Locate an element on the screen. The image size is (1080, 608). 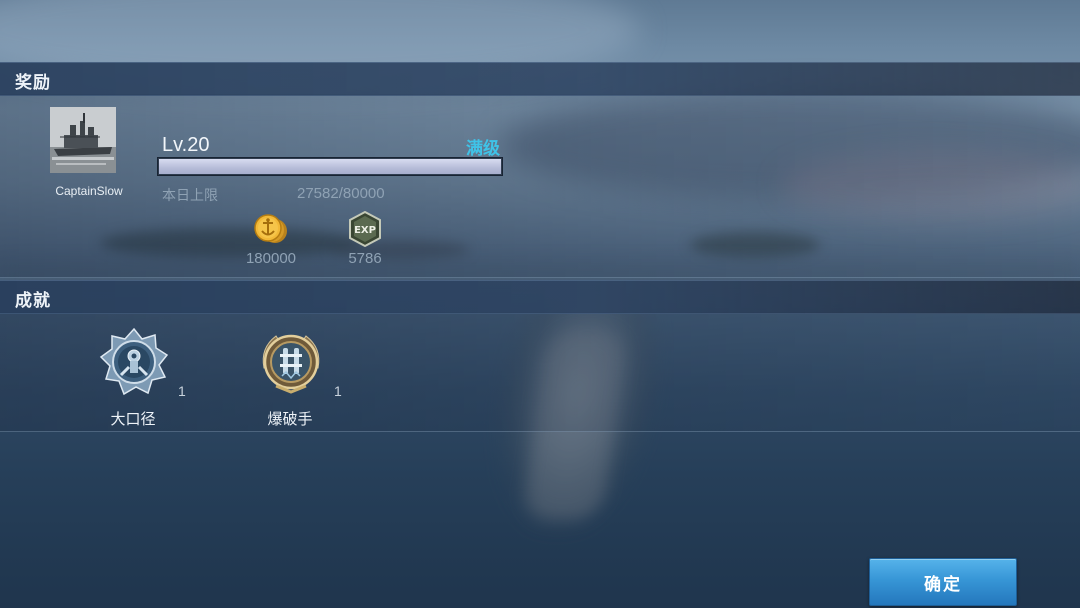
exp-badge-icon: EXP is located at coordinates (365, 229).